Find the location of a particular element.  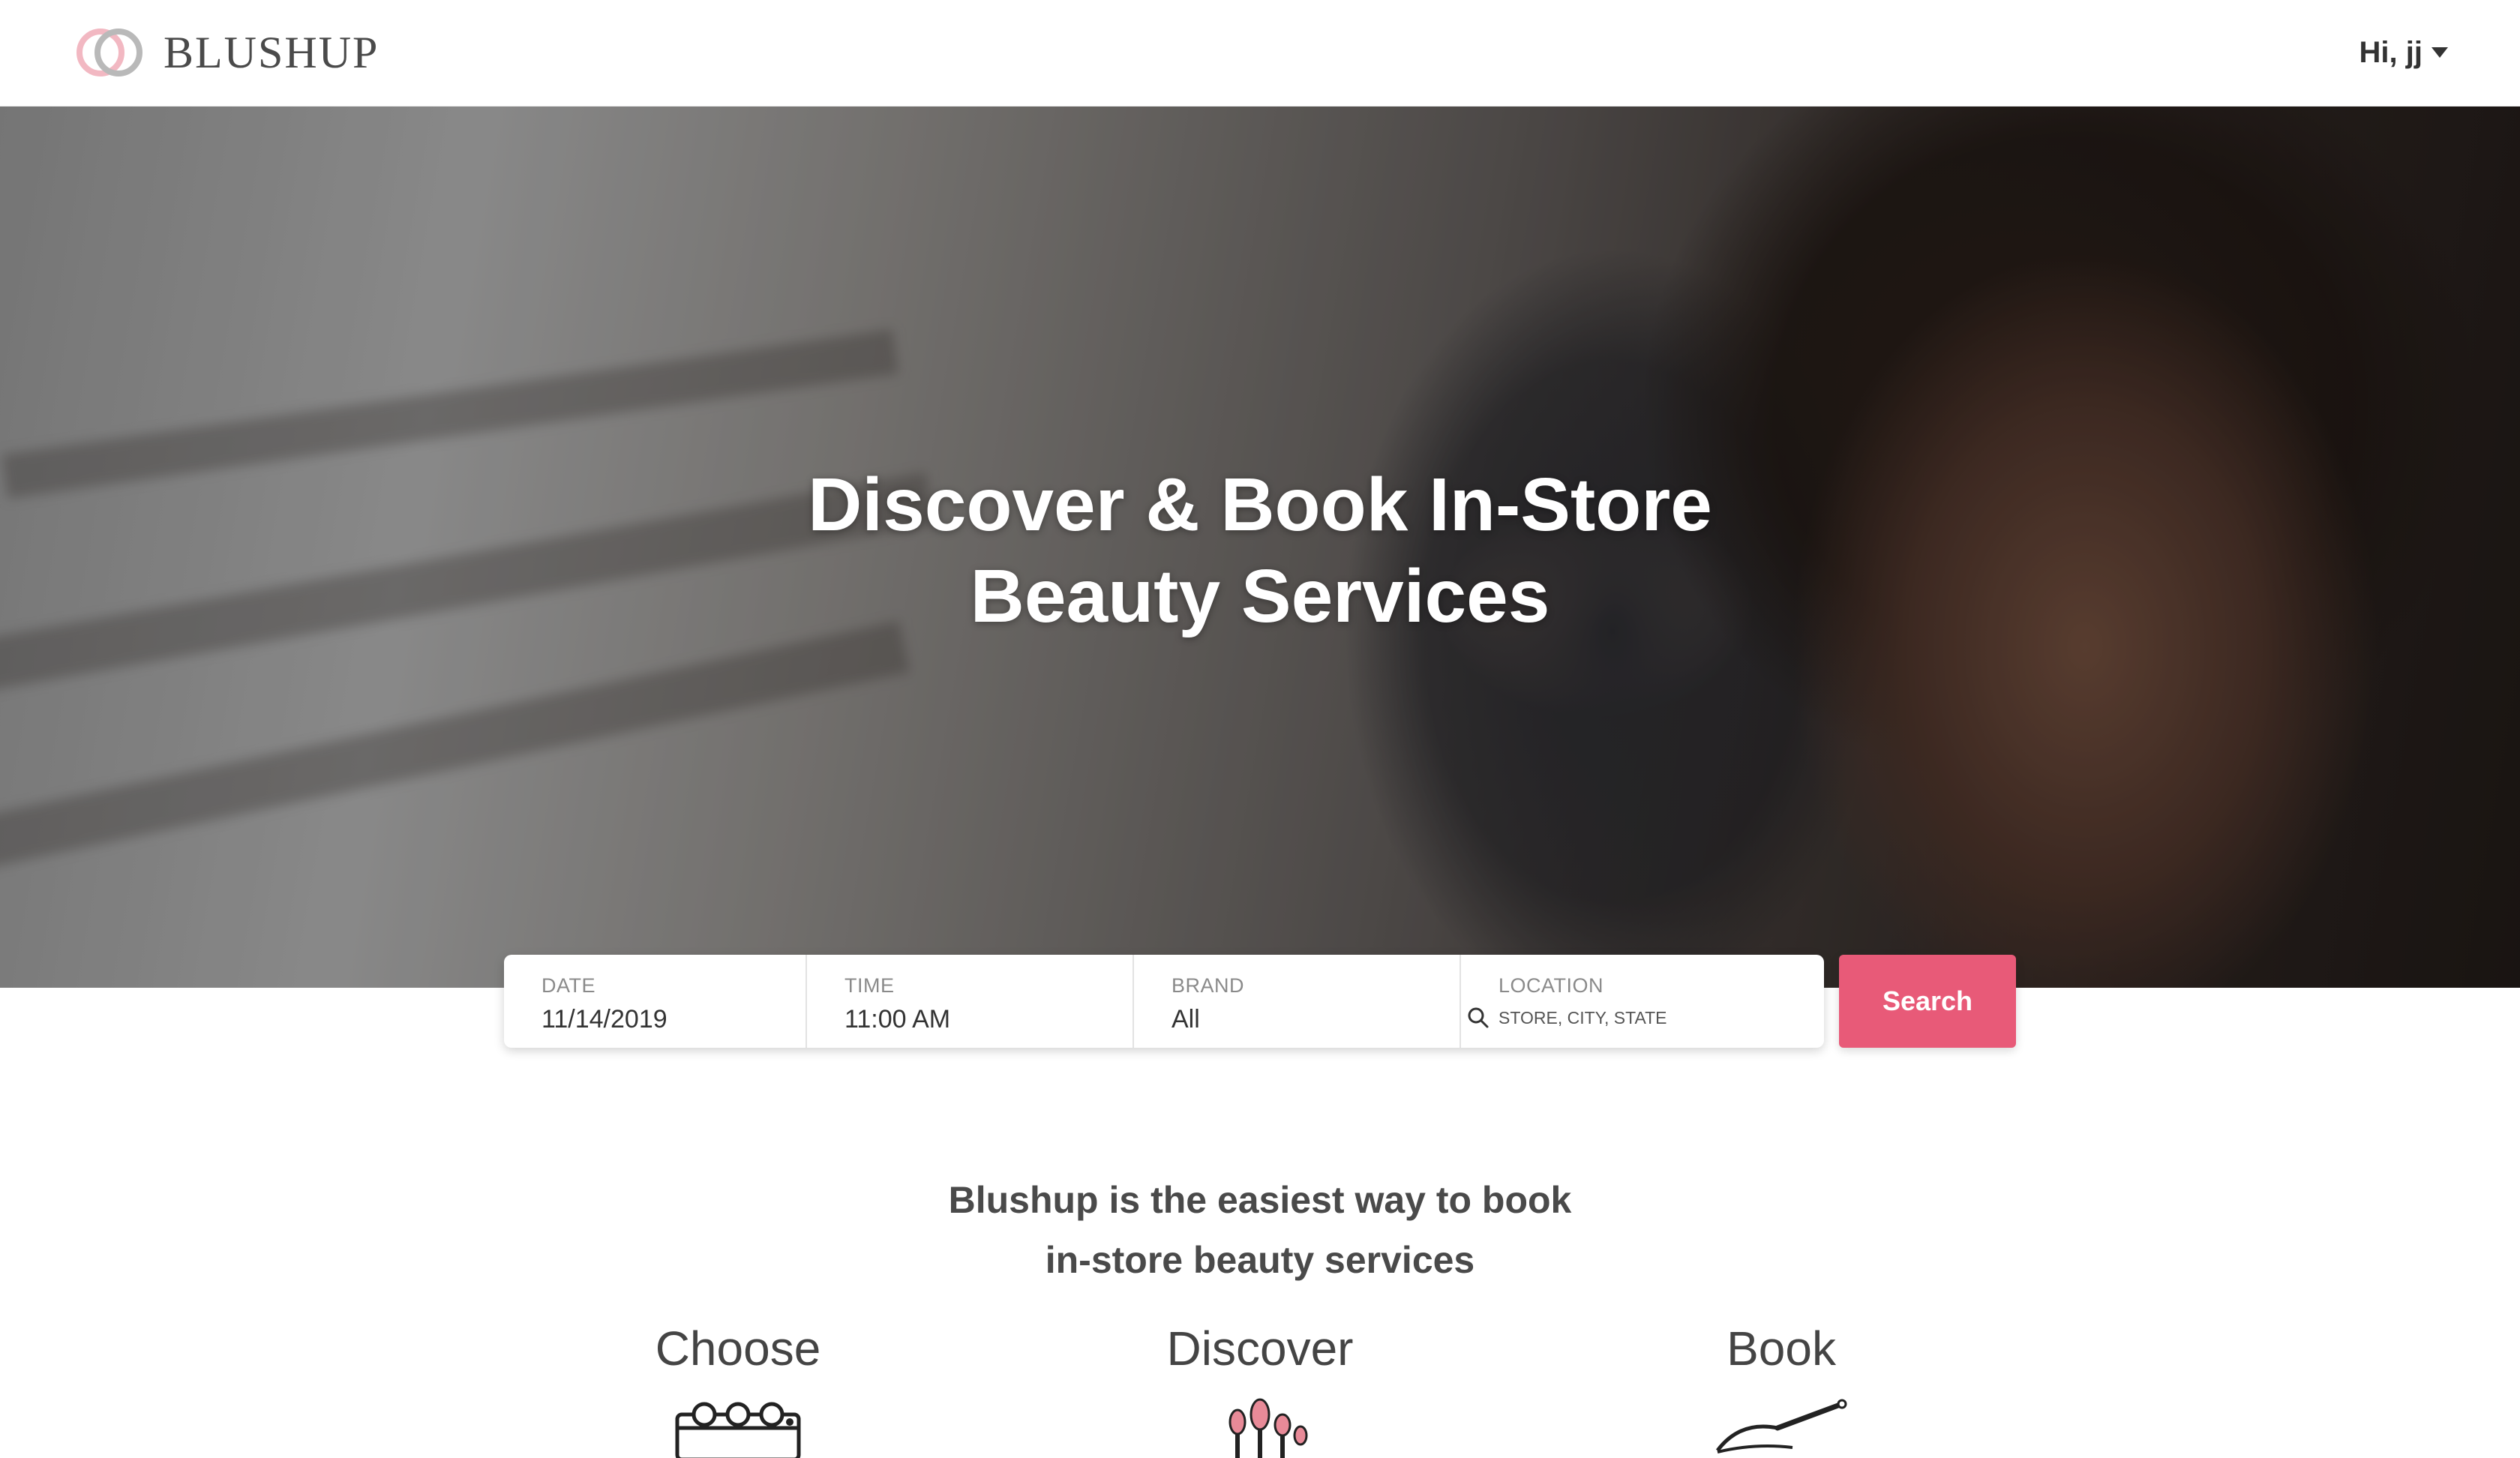

step-title: Choose is located at coordinates (738, 1349).